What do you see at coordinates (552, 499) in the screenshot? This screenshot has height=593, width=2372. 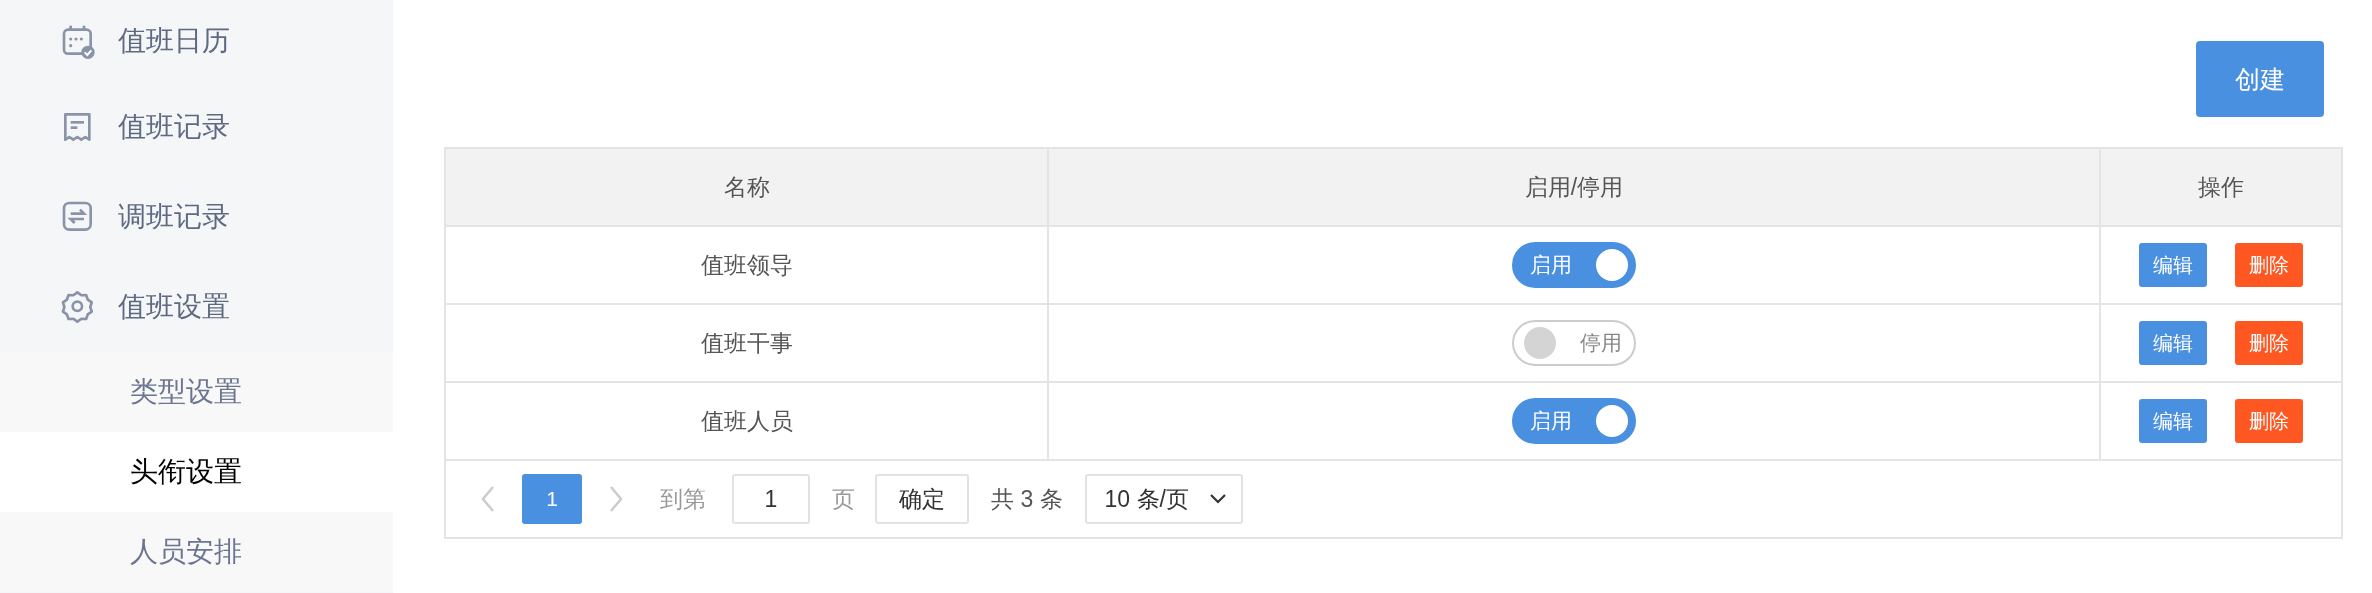 I see `page-button: 1` at bounding box center [552, 499].